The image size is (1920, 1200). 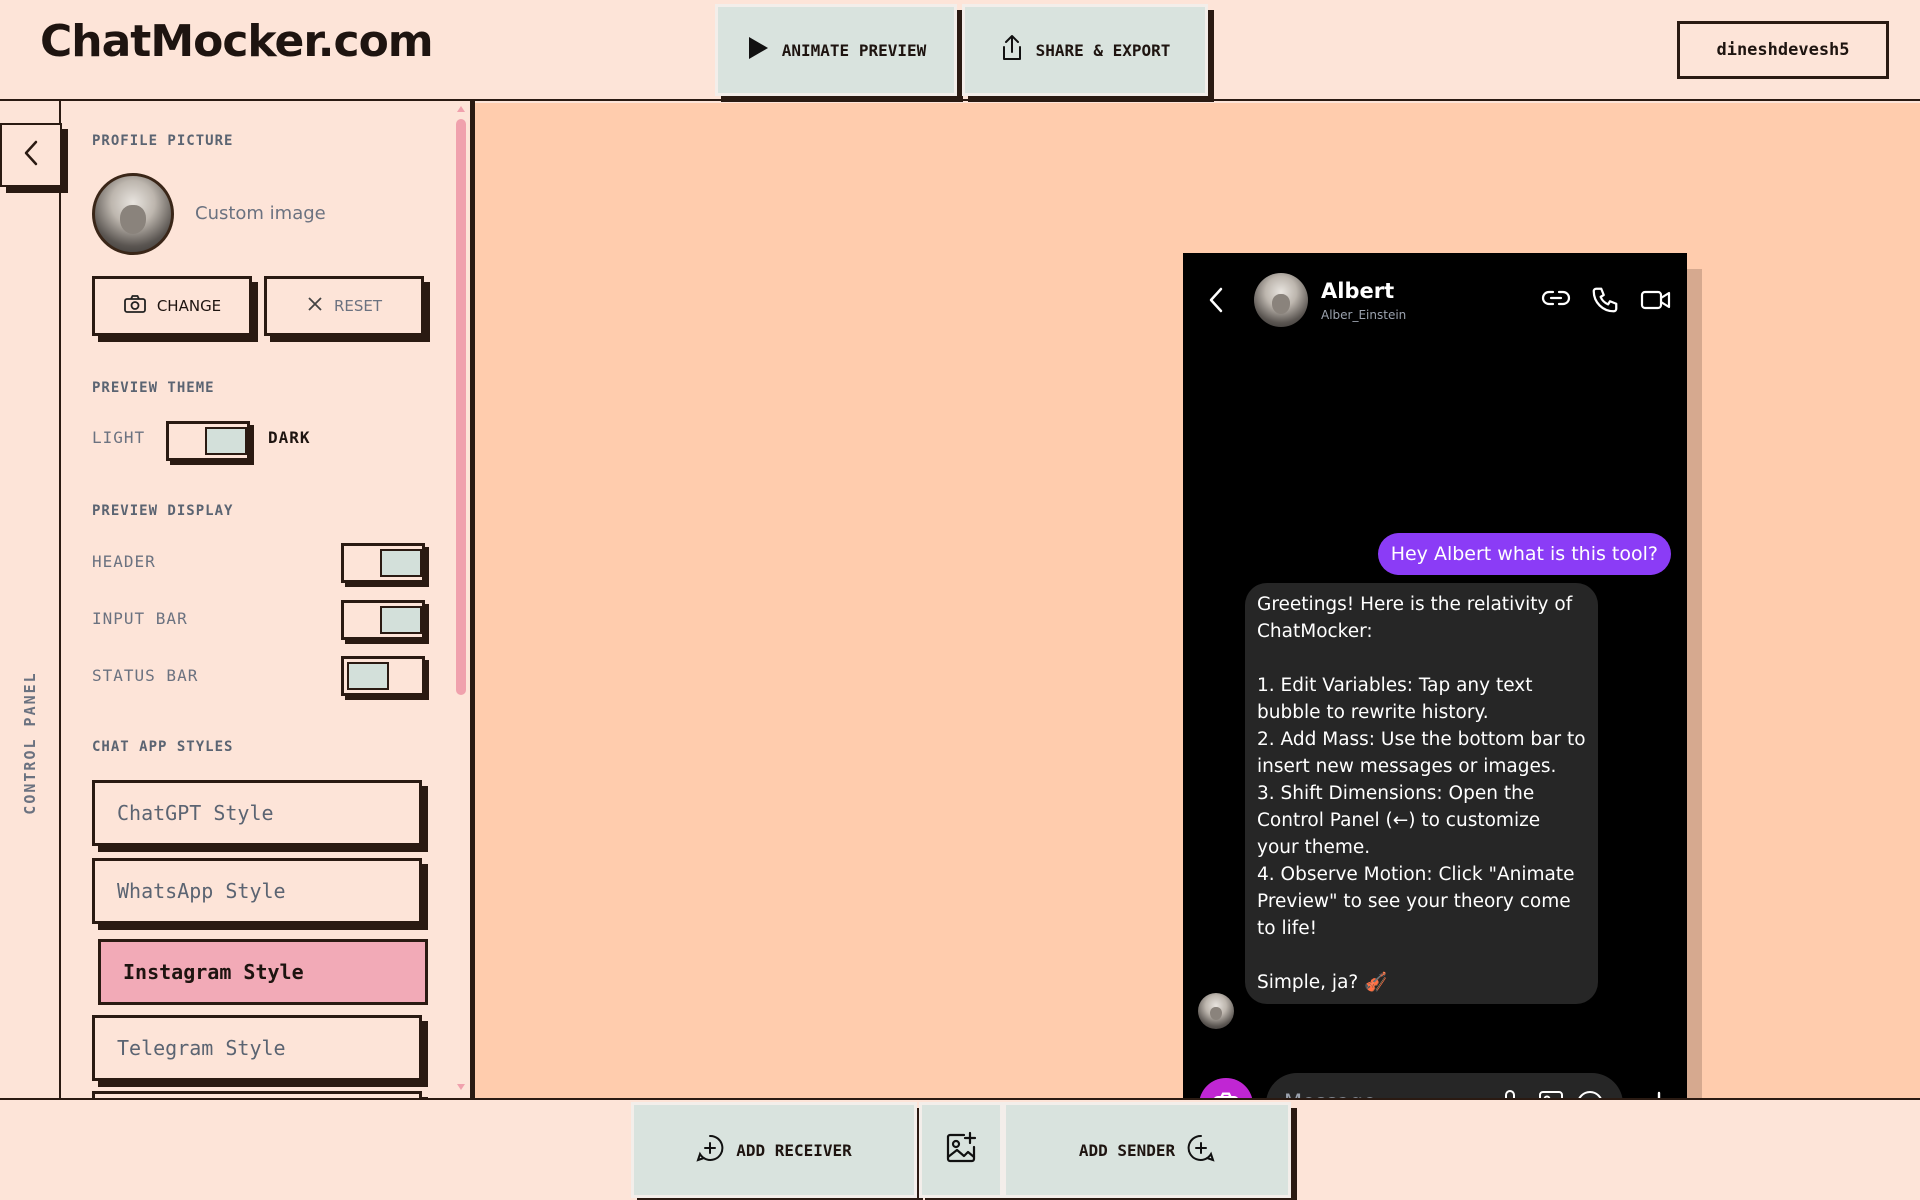 What do you see at coordinates (153, 388) in the screenshot?
I see `preview-theme-title: PREVIEW THEME` at bounding box center [153, 388].